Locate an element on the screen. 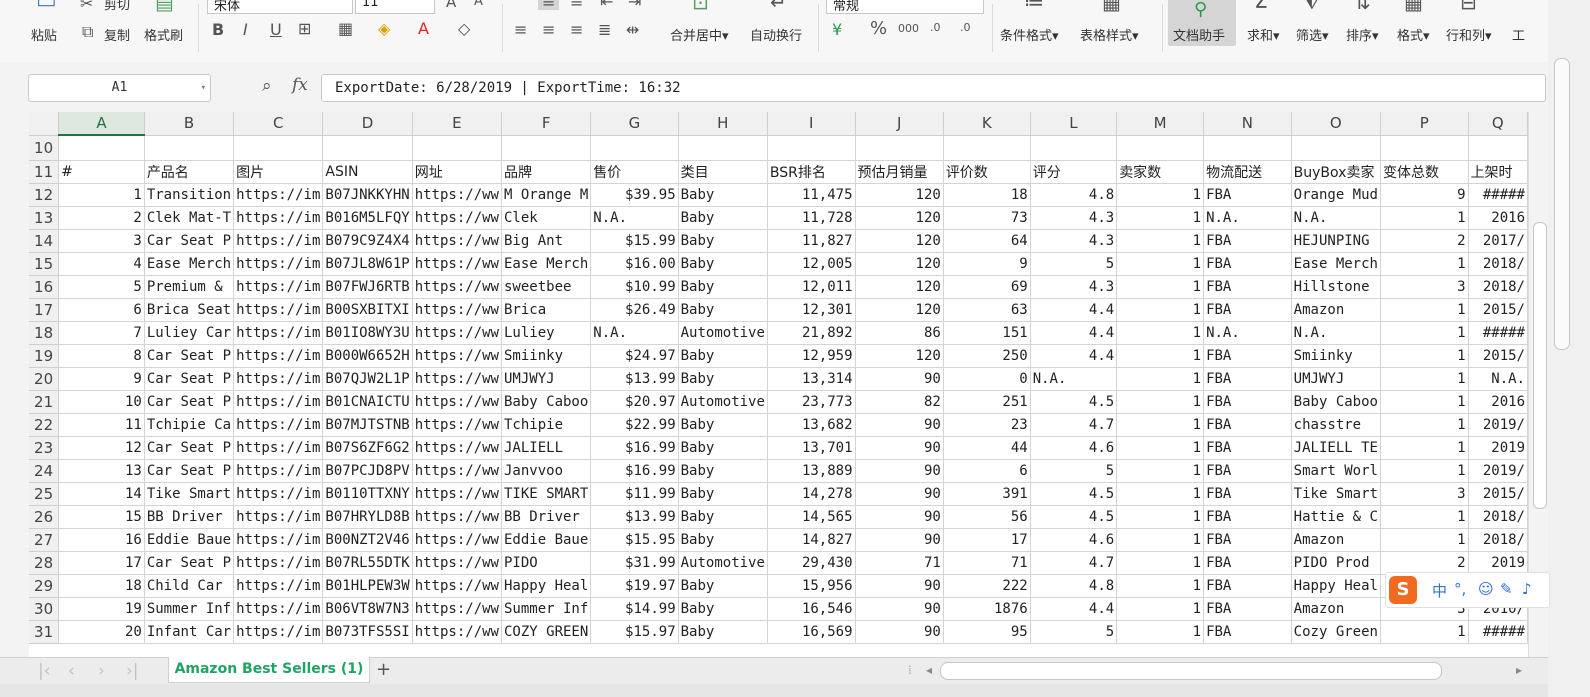 The width and height of the screenshot is (1590, 697). cell: BB Driver is located at coordinates (546, 517).